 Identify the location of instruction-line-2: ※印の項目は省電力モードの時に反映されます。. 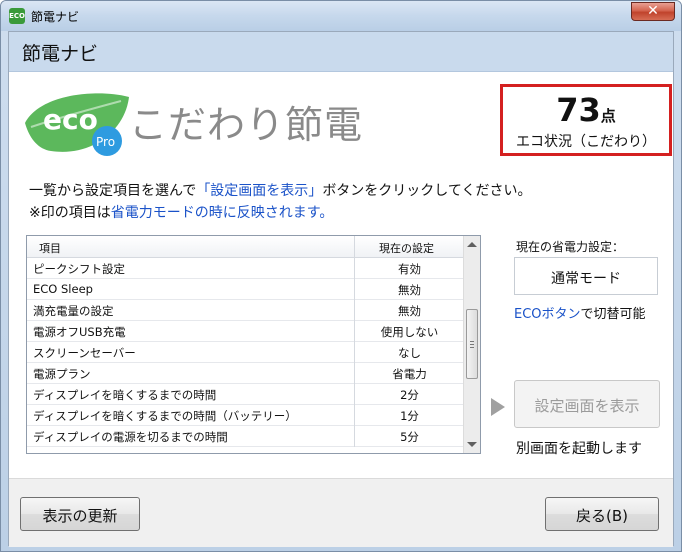
(181, 213).